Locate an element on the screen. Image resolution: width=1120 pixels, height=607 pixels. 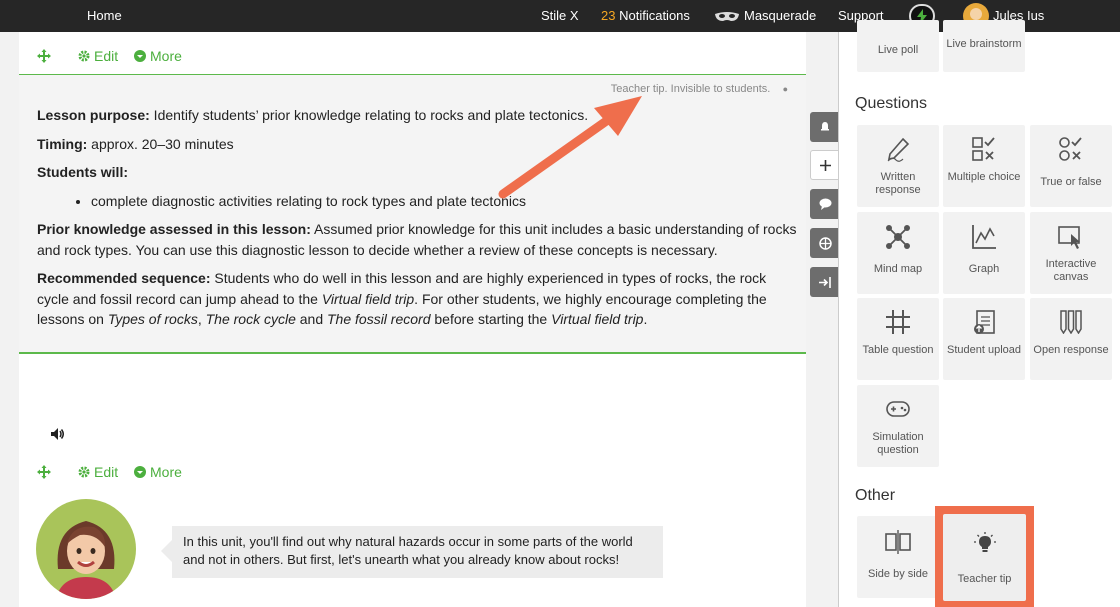
arrow-to-right-icon is located at coordinates (824, 282).